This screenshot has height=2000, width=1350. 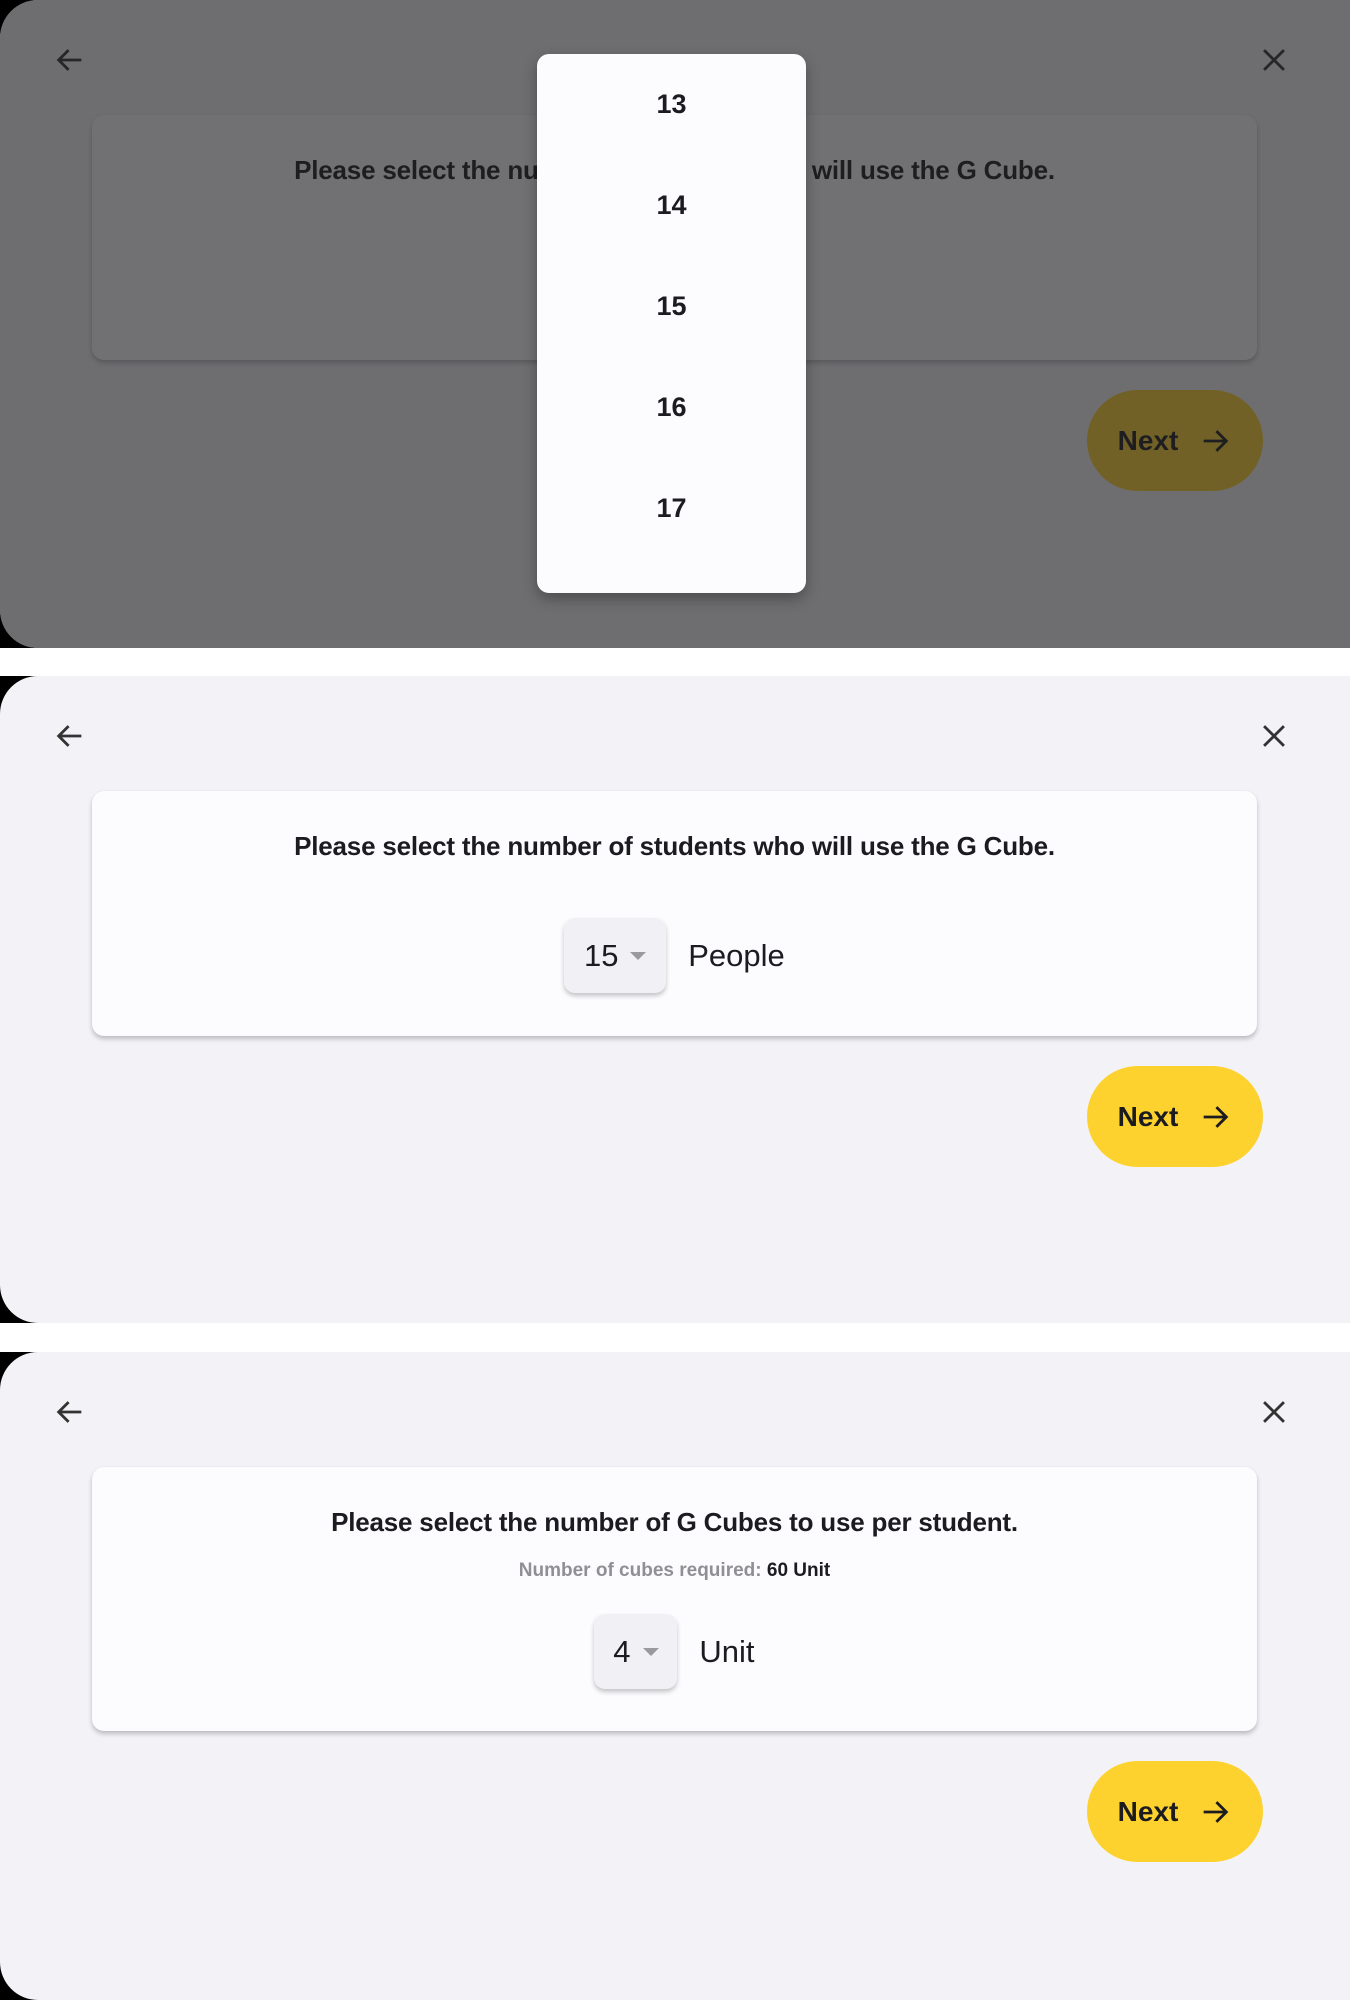 I want to click on unit-label: People, so click(x=736, y=955).